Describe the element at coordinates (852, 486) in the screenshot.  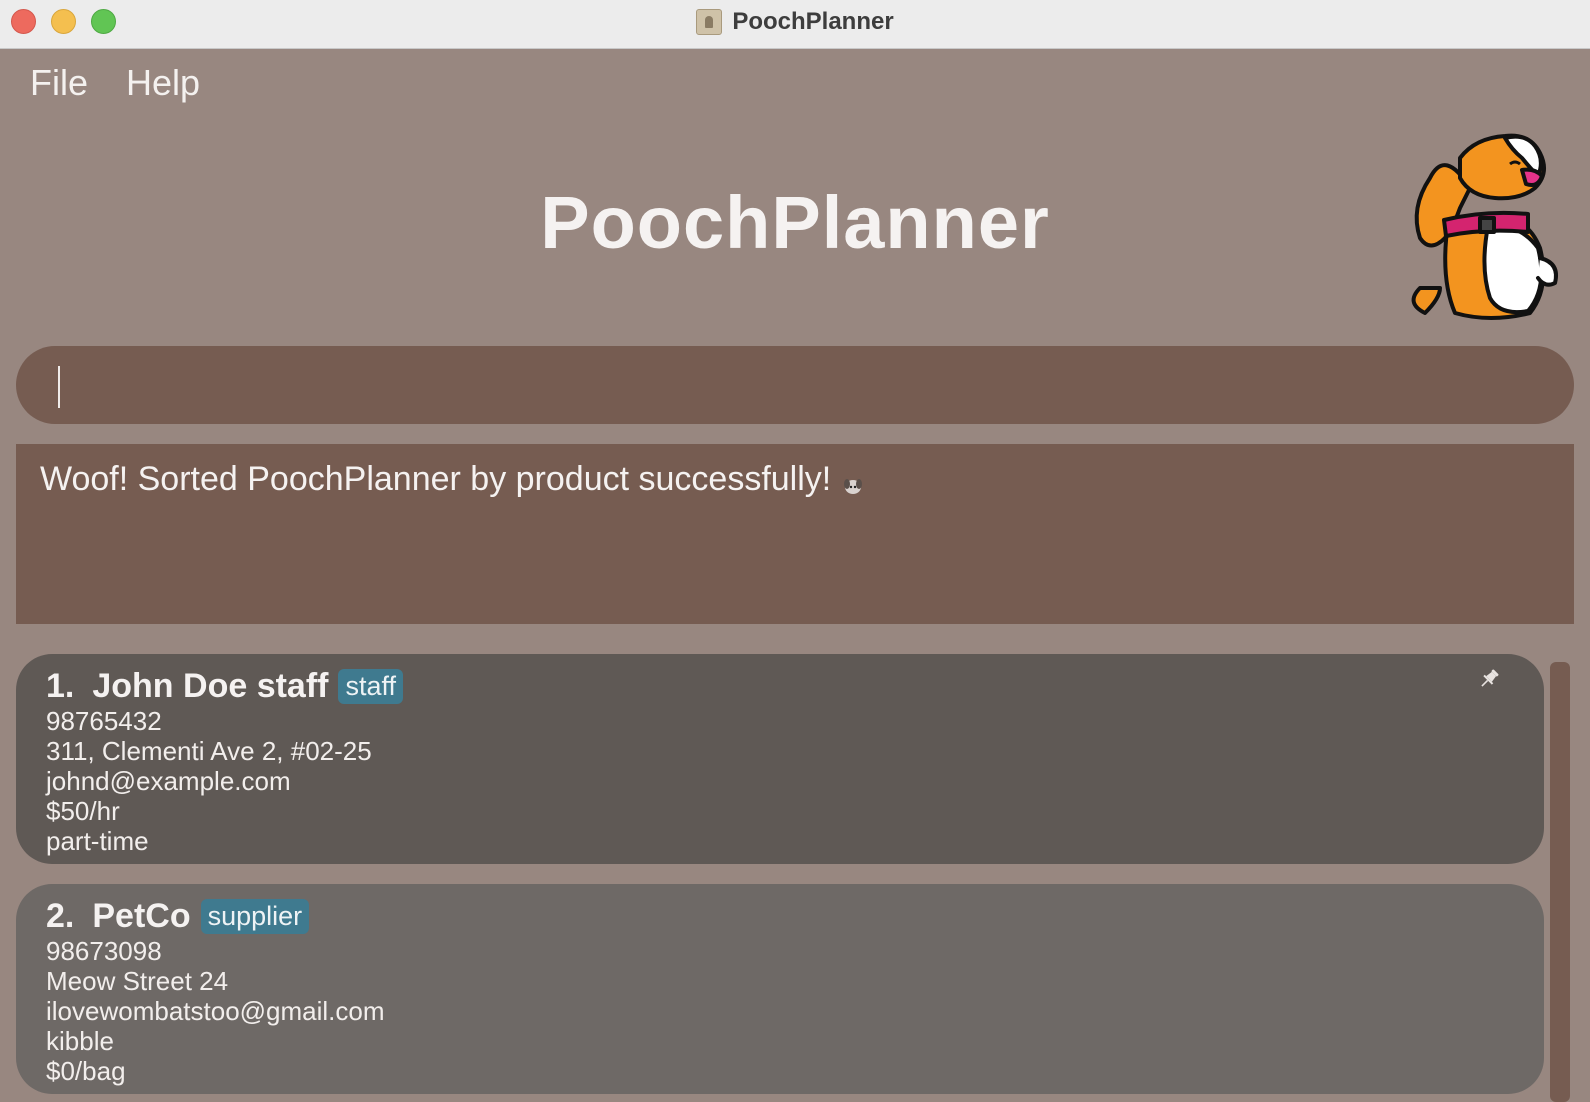
I see `dog-face-icon` at that location.